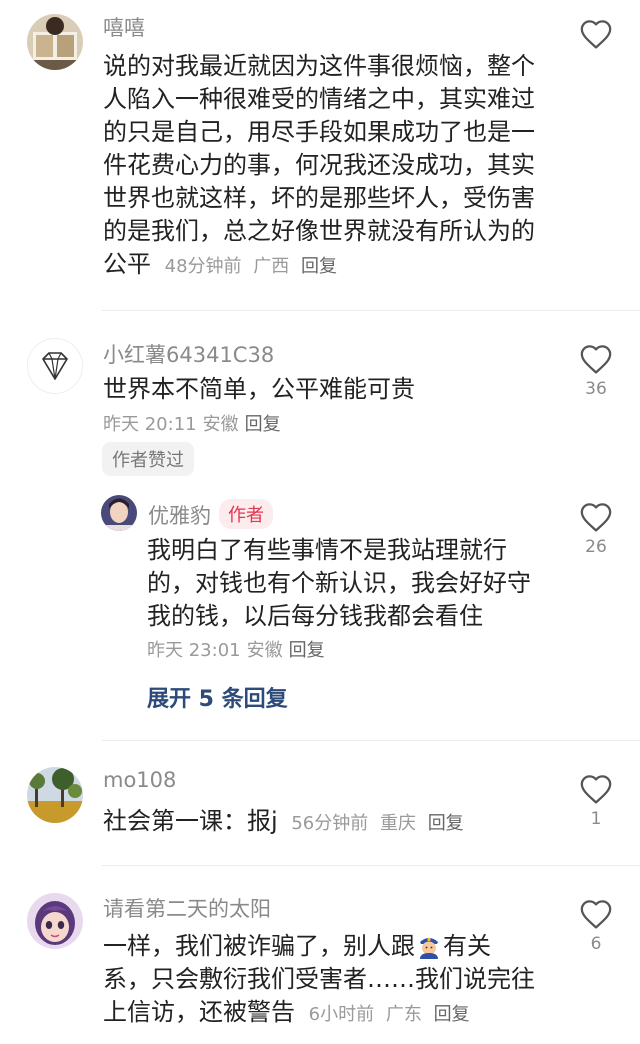  Describe the element at coordinates (190, 821) in the screenshot. I see `comment-text-content: 社会第一课：报j` at that location.